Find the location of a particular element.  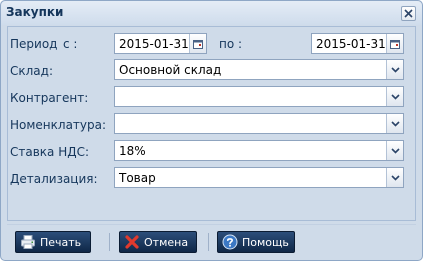

close-icon is located at coordinates (408, 13).